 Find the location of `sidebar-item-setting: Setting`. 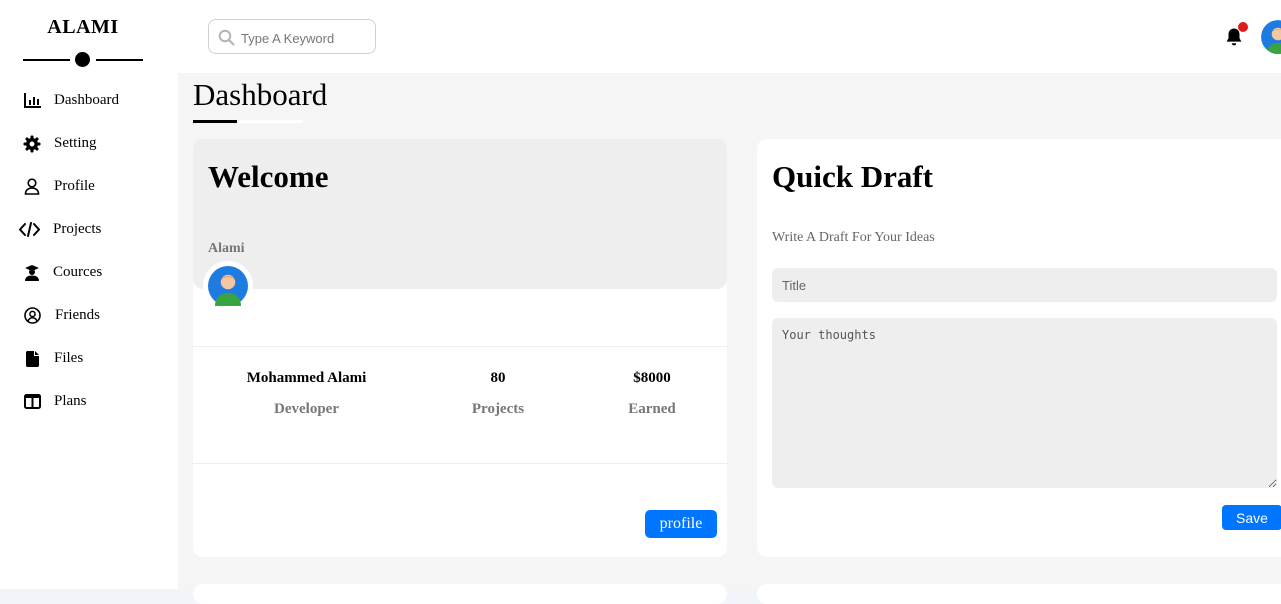

sidebar-item-setting: Setting is located at coordinates (89, 143).